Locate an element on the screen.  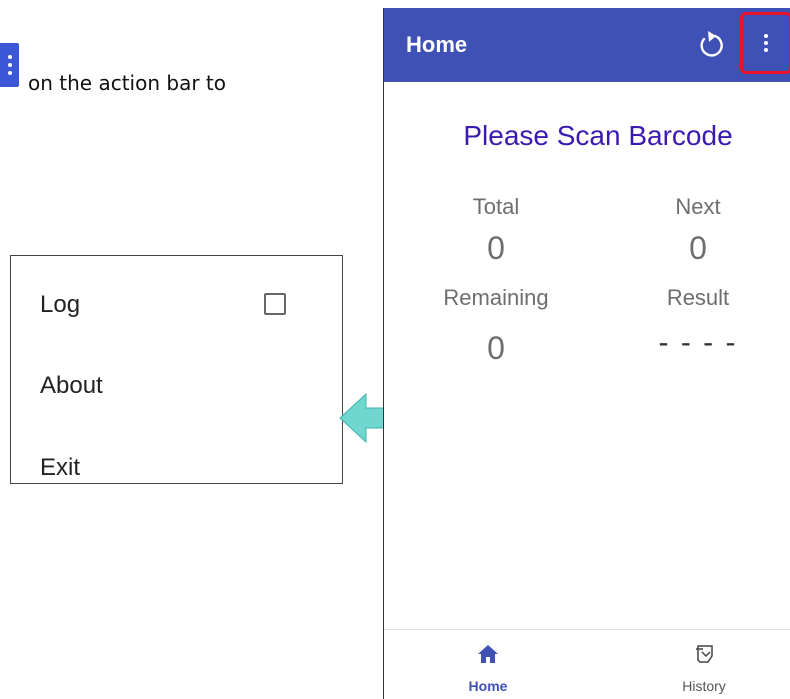
more-vert-icon is located at coordinates (9, 65).